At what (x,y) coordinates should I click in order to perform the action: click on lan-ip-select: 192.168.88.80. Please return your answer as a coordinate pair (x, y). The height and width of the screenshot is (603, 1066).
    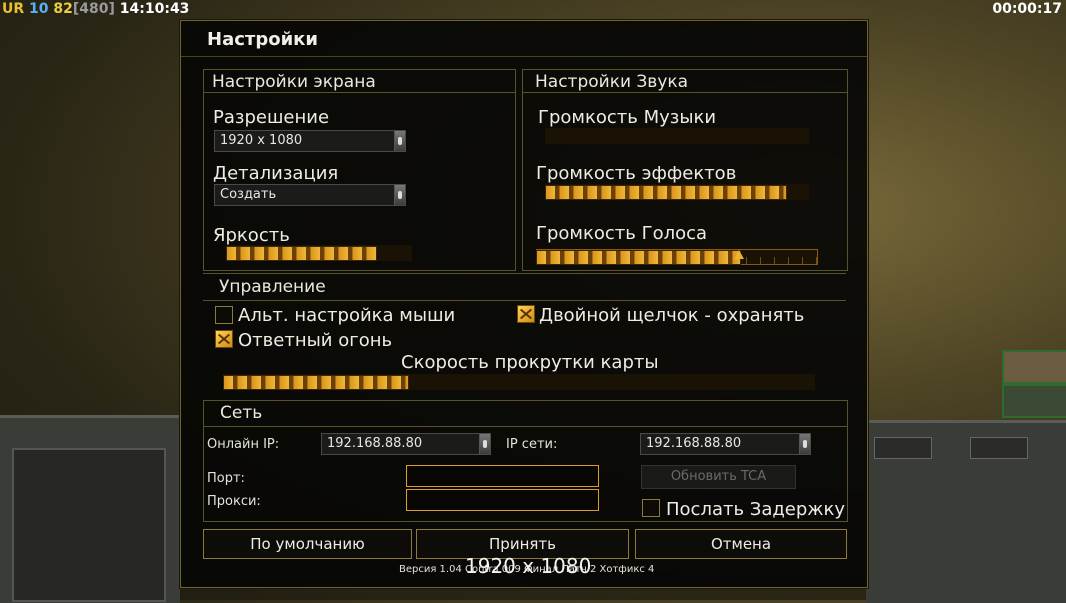
    Looking at the image, I should click on (725, 444).